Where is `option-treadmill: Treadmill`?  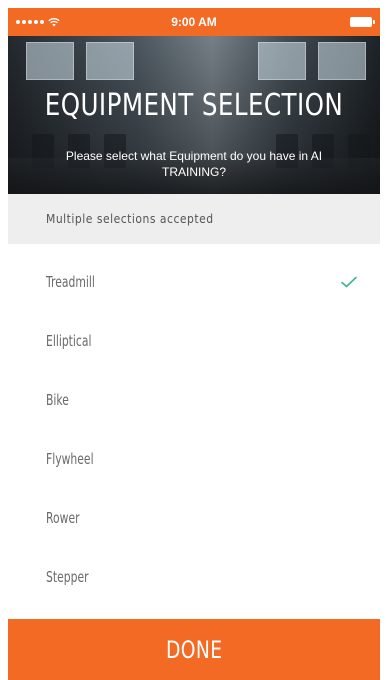
option-treadmill: Treadmill is located at coordinates (194, 281).